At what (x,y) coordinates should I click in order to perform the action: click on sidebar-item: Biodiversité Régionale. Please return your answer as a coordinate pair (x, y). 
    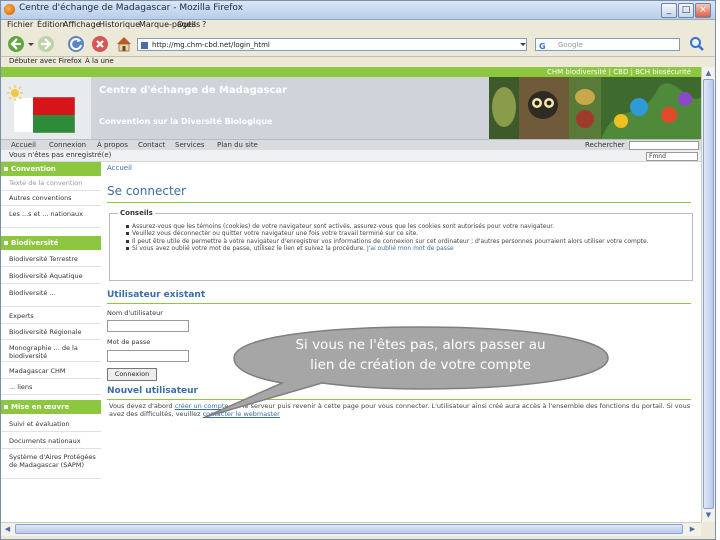
    Looking at the image, I should click on (51, 334).